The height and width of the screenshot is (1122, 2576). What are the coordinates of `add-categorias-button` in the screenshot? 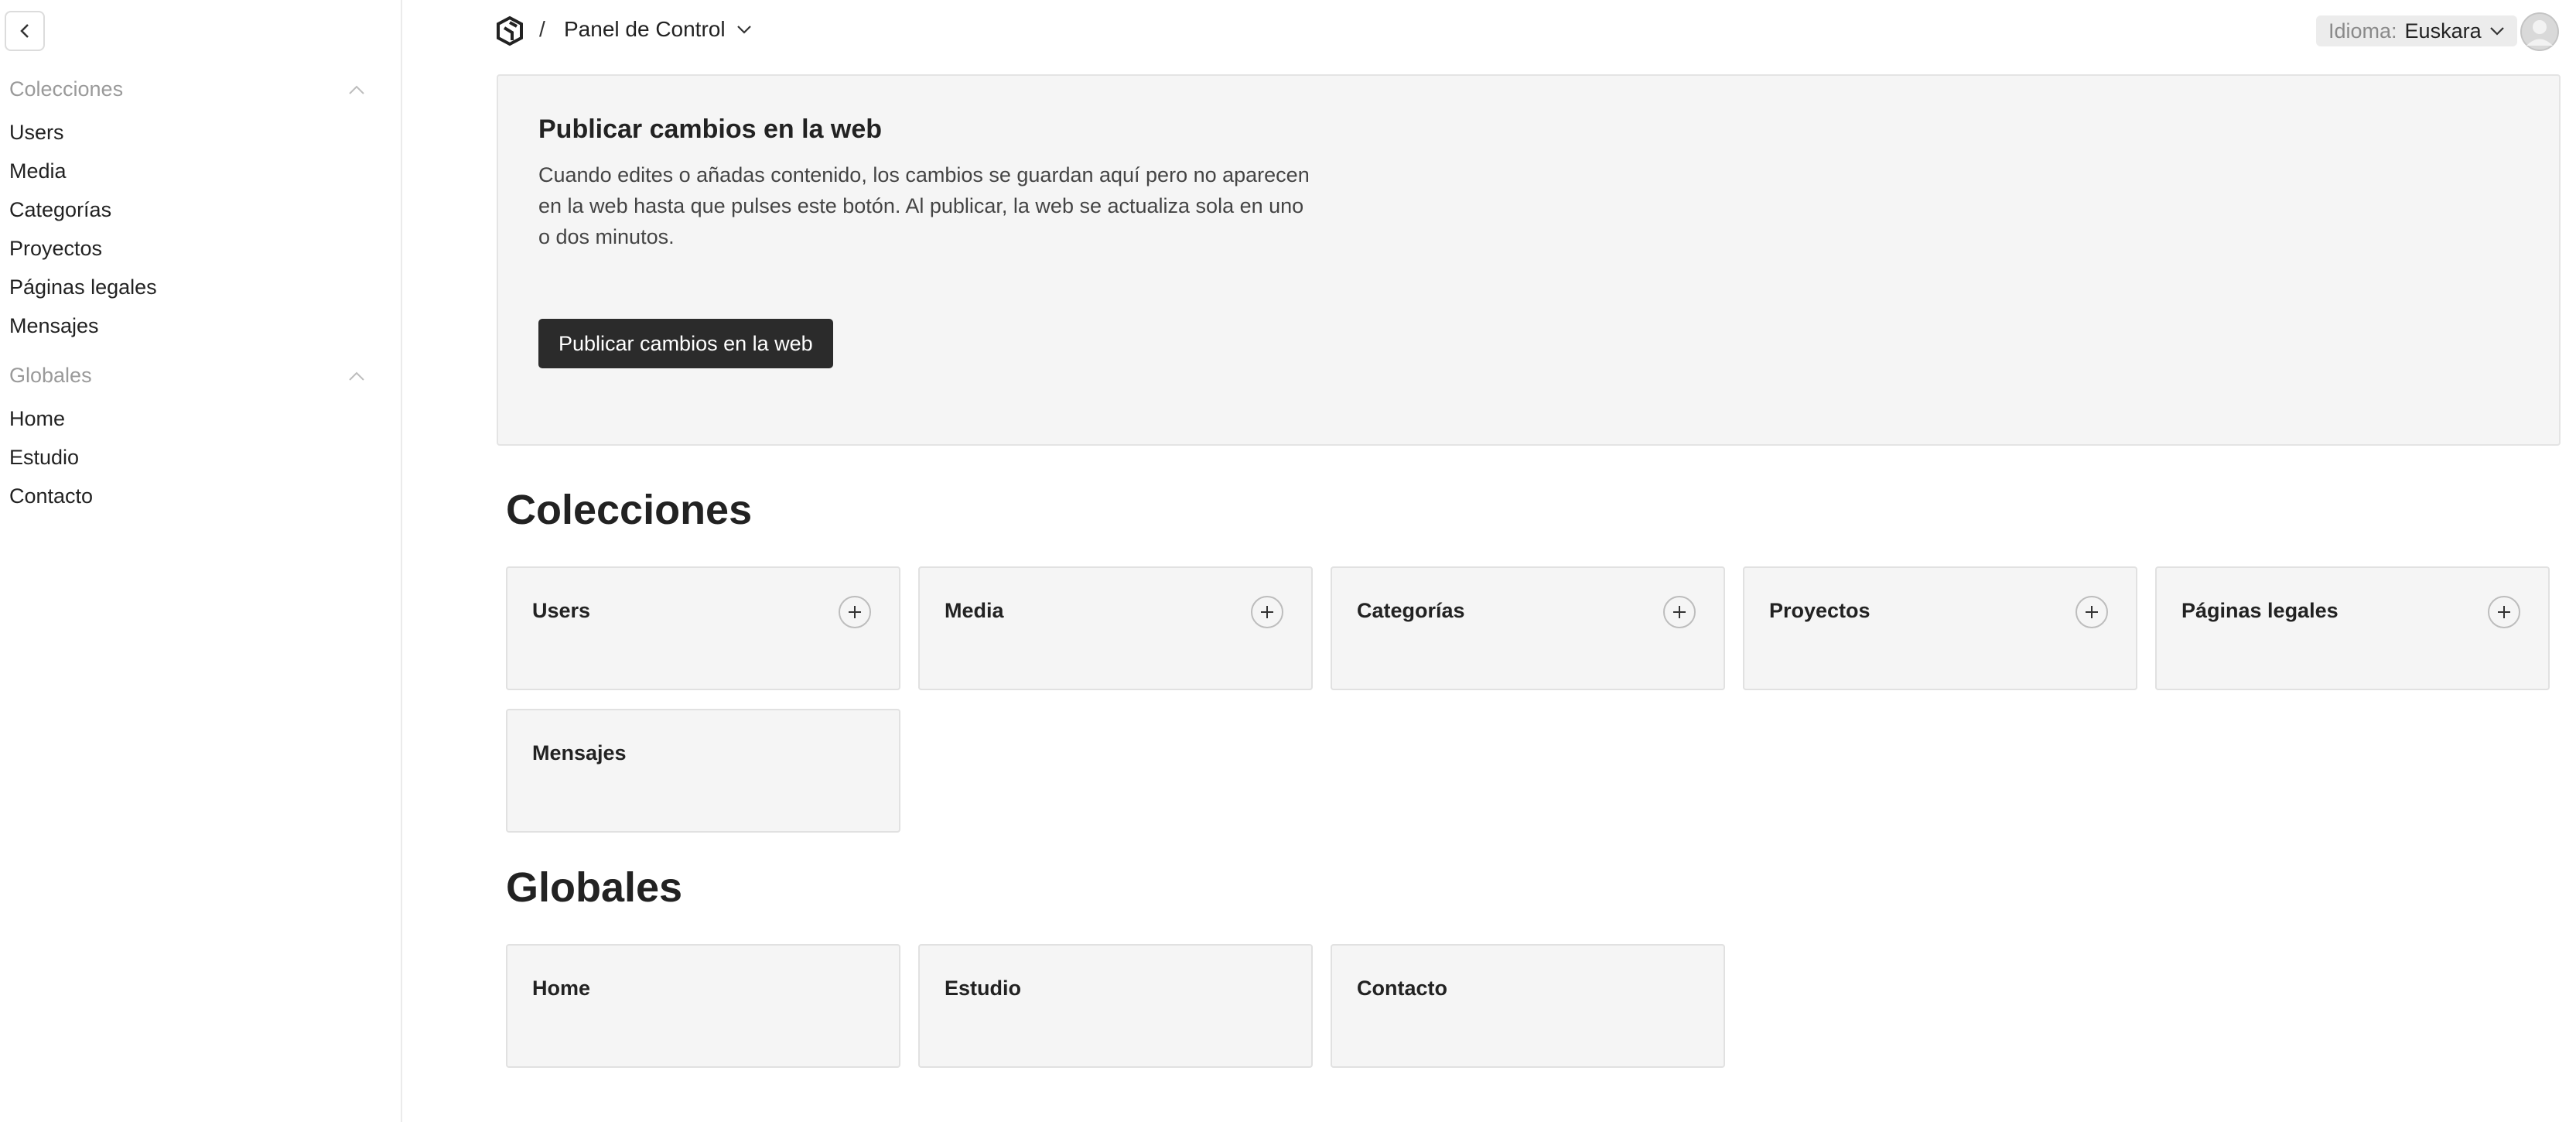 It's located at (1680, 612).